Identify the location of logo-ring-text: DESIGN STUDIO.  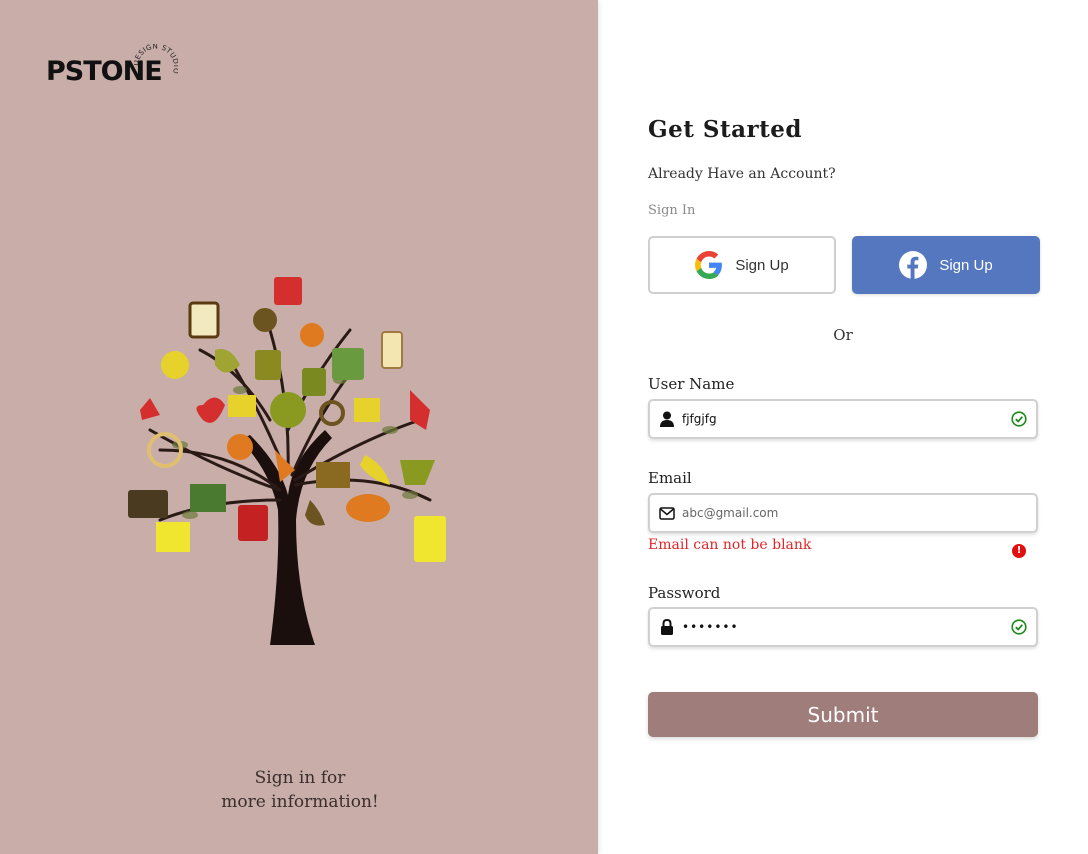
(156, 59).